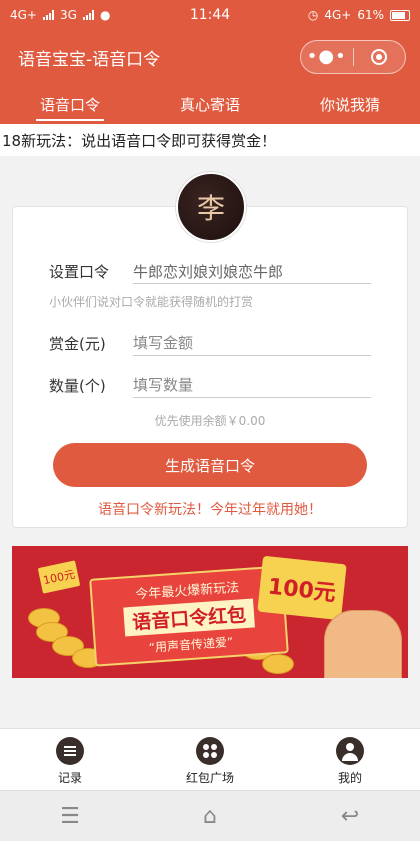 The height and width of the screenshot is (841, 420). Describe the element at coordinates (70, 751) in the screenshot. I see `list-icon` at that location.